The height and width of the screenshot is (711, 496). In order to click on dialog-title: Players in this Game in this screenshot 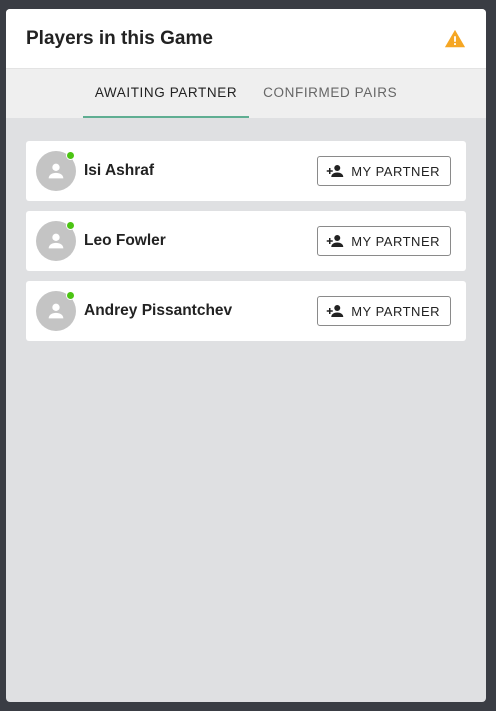, I will do `click(119, 38)`.